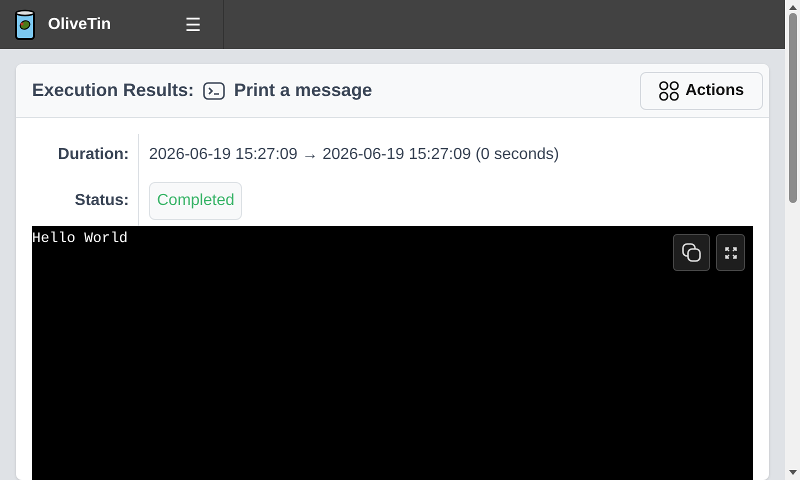  What do you see at coordinates (792, 473) in the screenshot?
I see `scroll-down-icon` at bounding box center [792, 473].